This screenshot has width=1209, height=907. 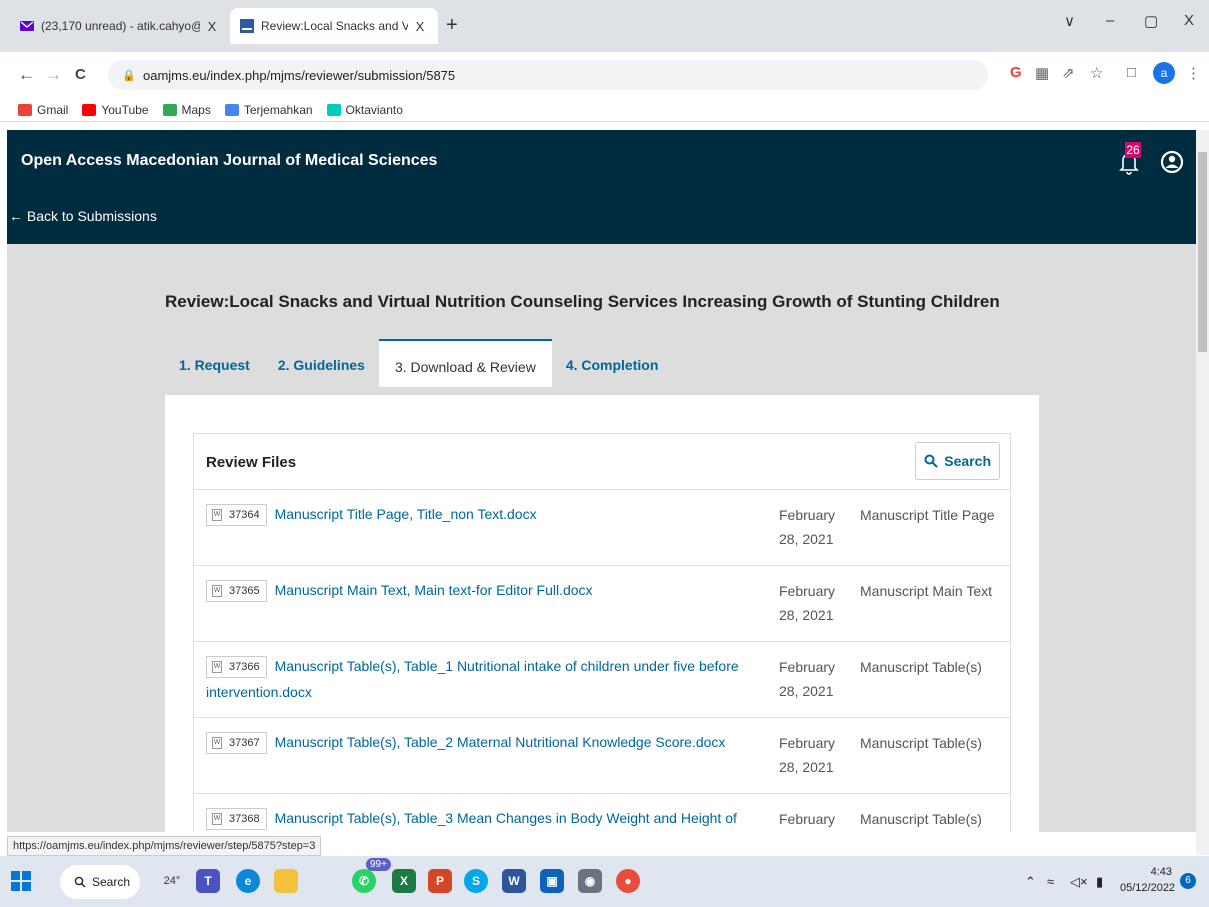 What do you see at coordinates (236, 743) in the screenshot?
I see `file-id-badge: W 37367` at bounding box center [236, 743].